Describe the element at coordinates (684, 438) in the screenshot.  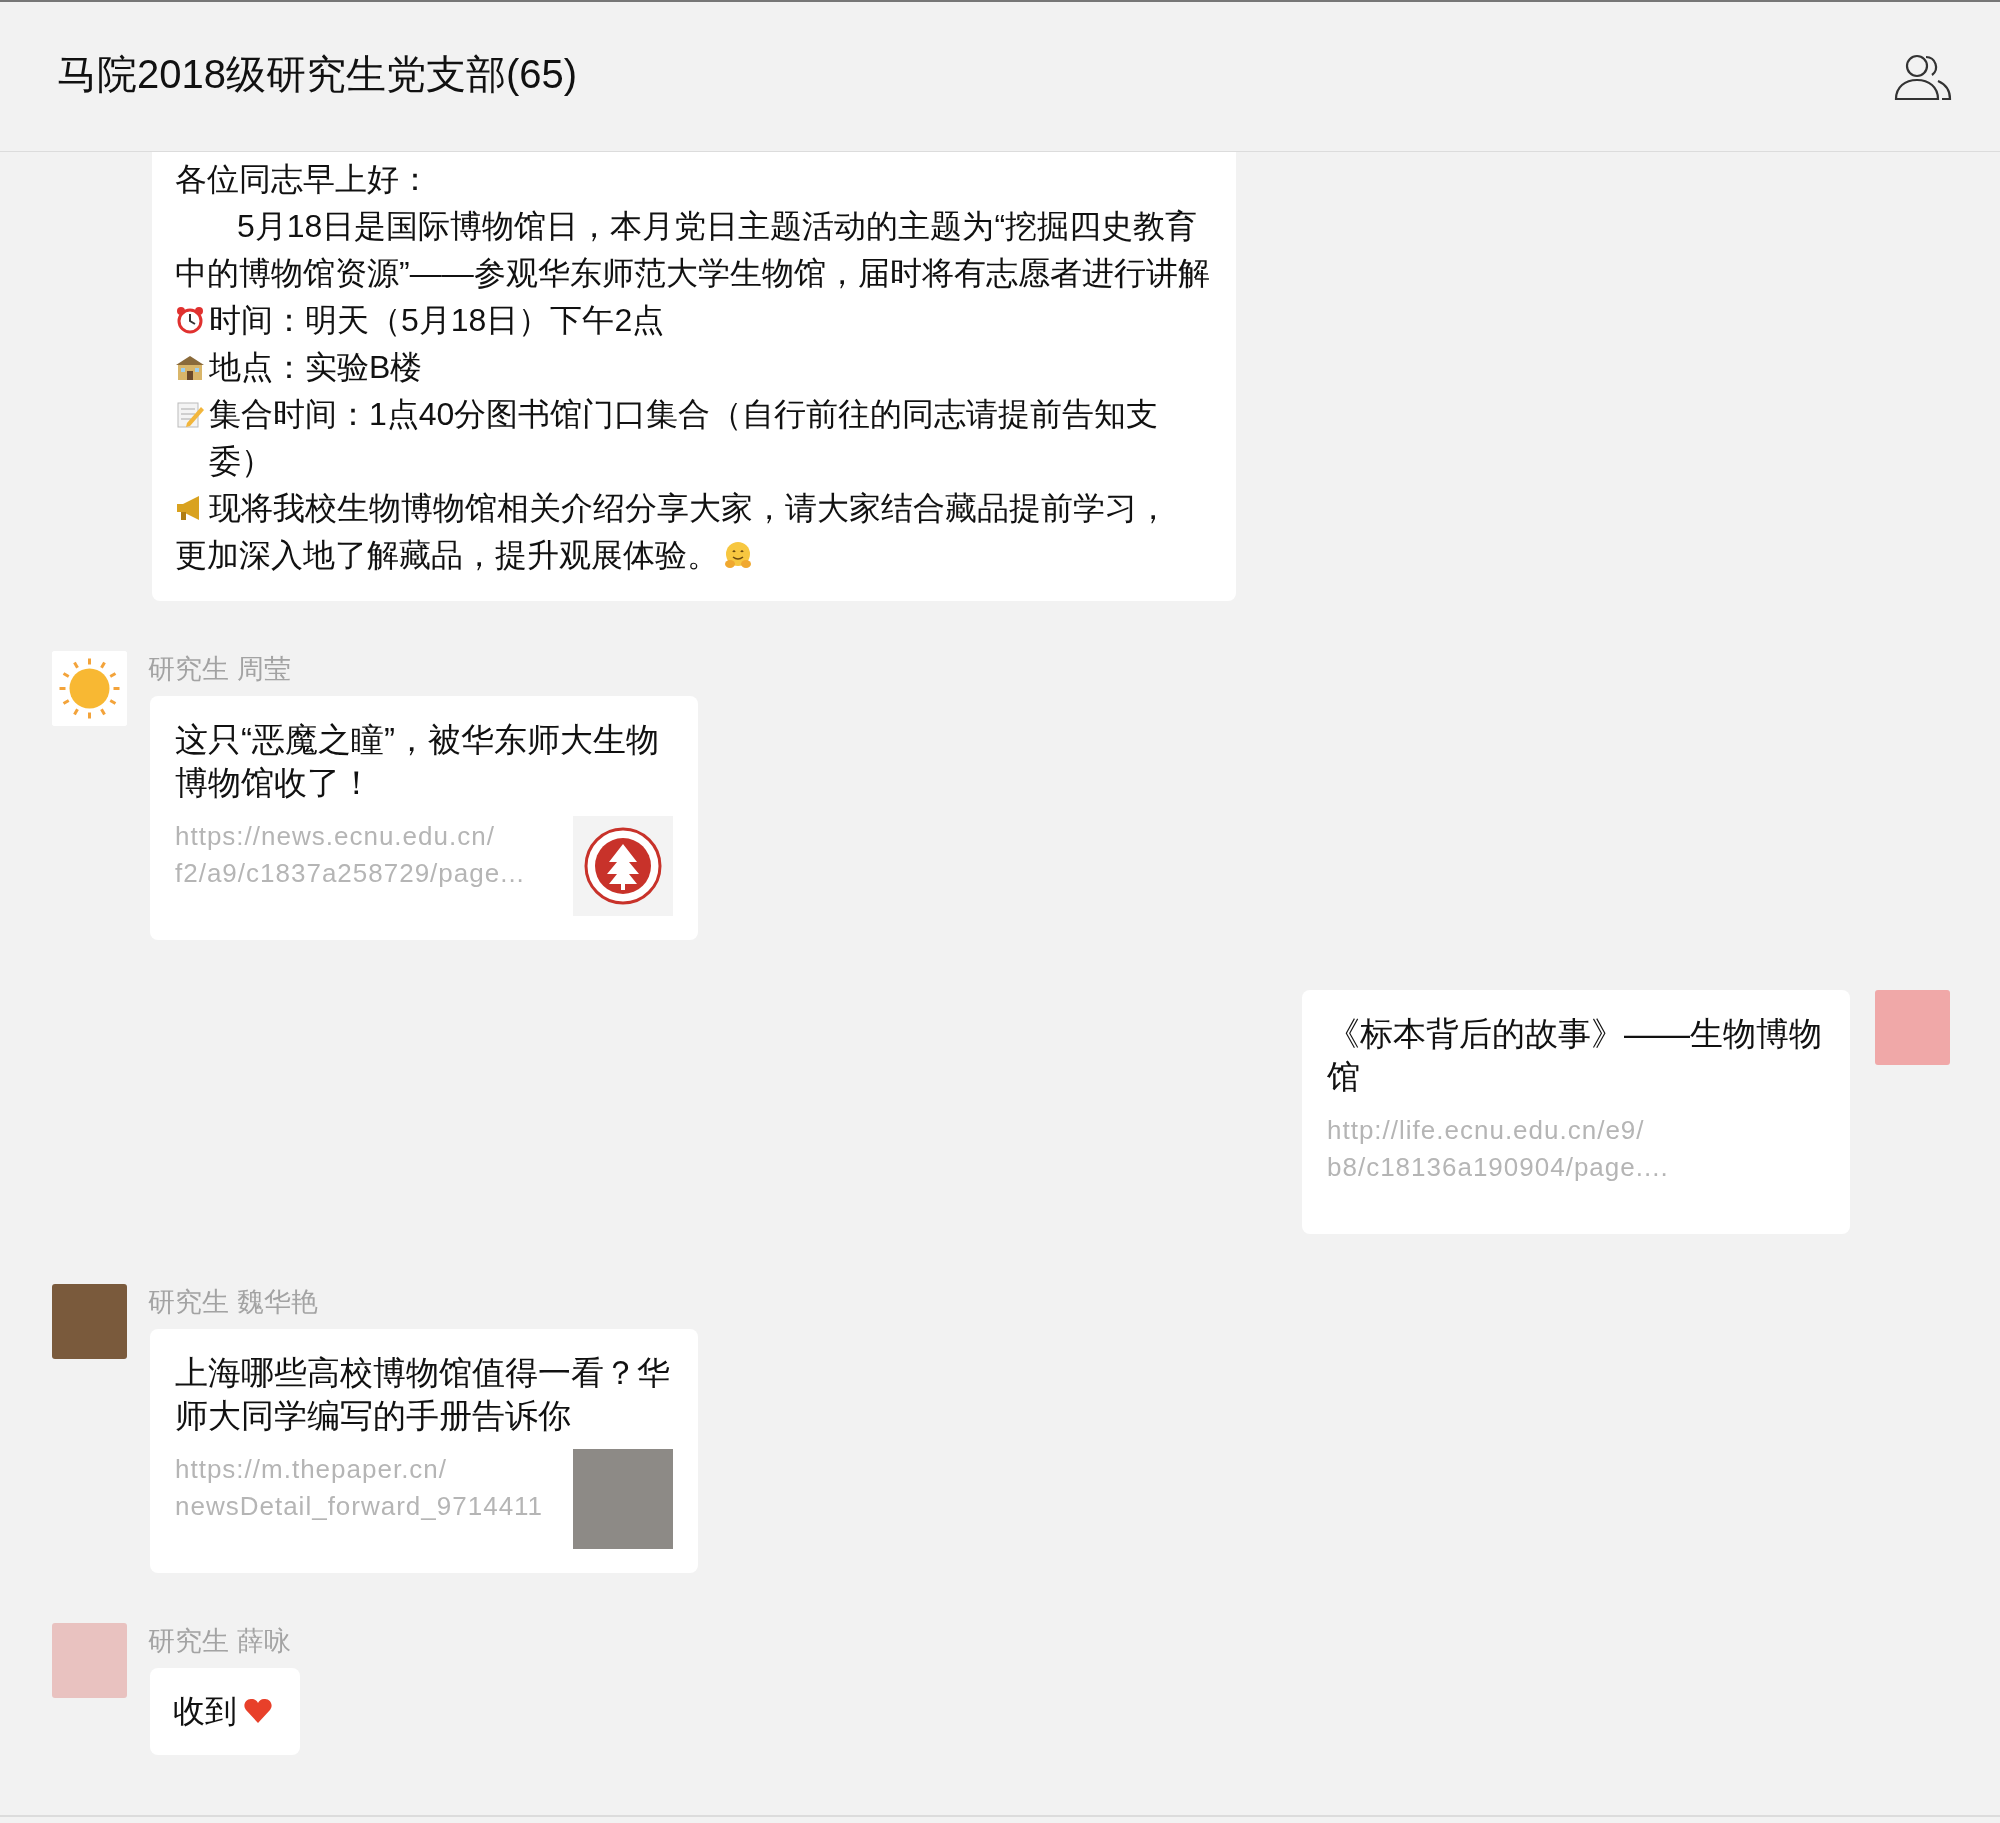
I see `message-text: 集合时间：1点40分图书馆门口集合（自行前往的同志请提前告知支委）` at that location.